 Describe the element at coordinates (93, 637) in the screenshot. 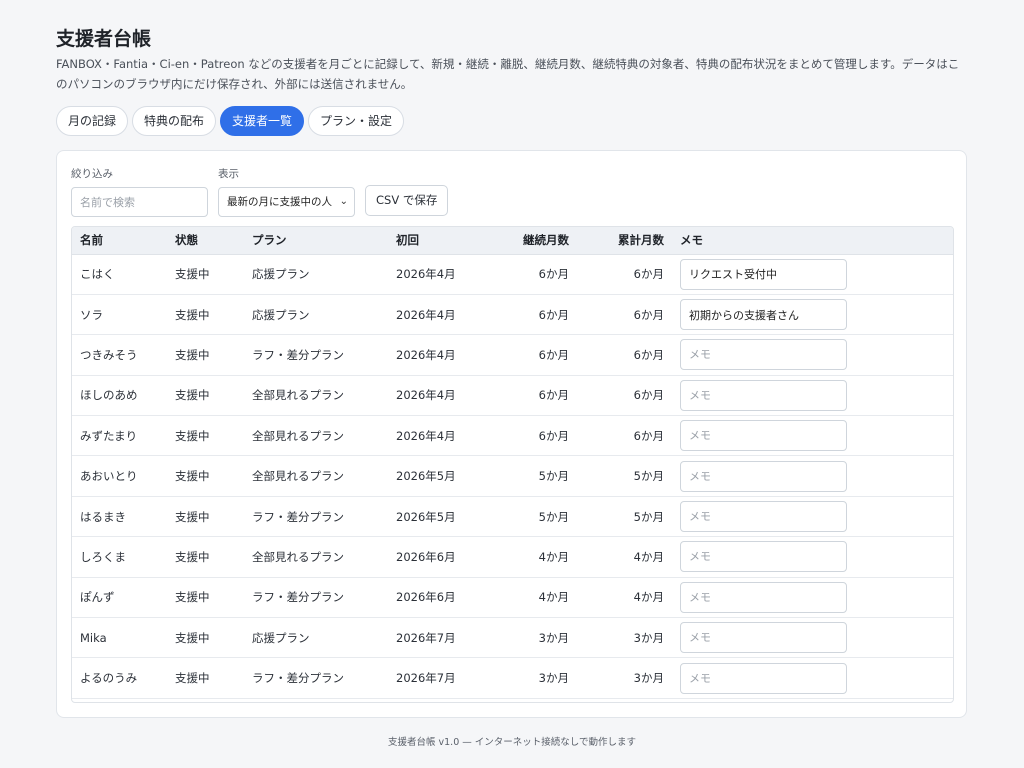

I see `cell-name: Mika` at that location.